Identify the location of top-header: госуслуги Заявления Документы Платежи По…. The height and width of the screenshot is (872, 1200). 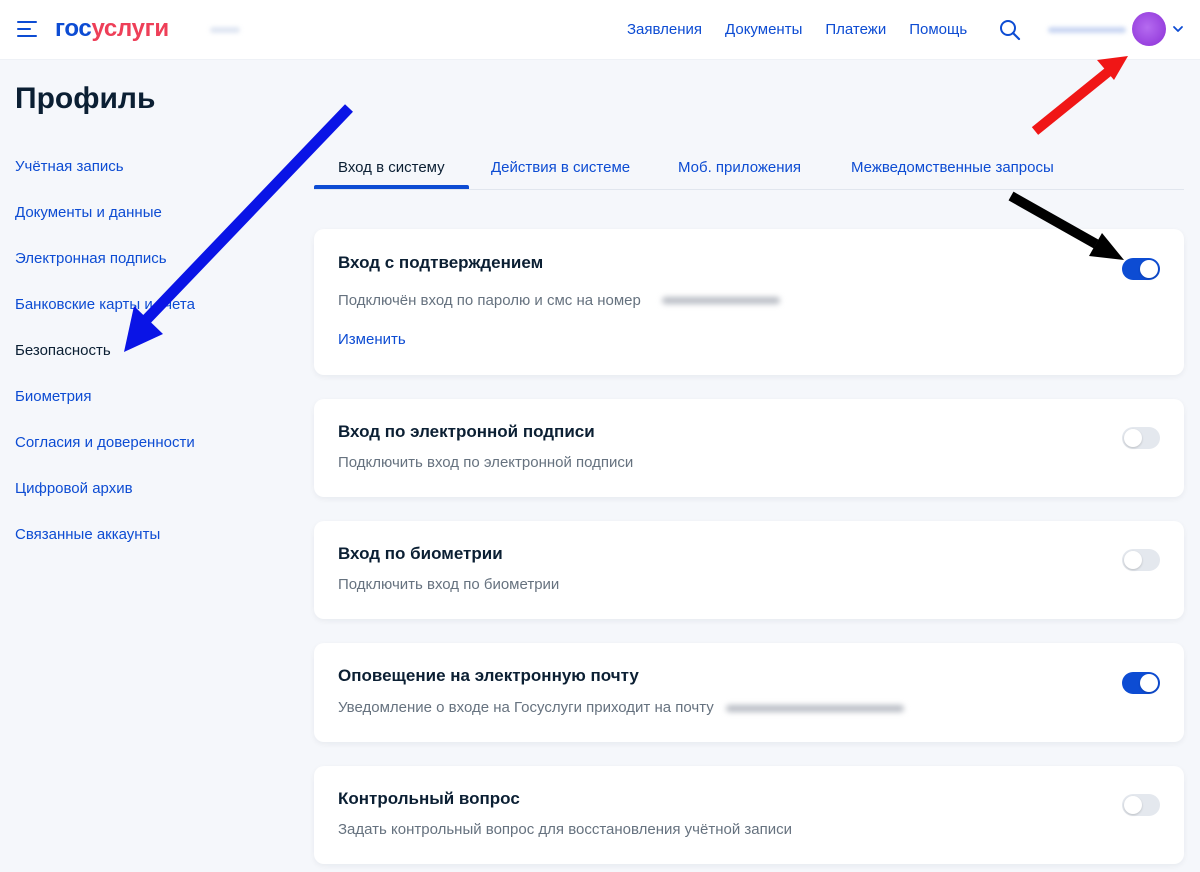
(600, 30).